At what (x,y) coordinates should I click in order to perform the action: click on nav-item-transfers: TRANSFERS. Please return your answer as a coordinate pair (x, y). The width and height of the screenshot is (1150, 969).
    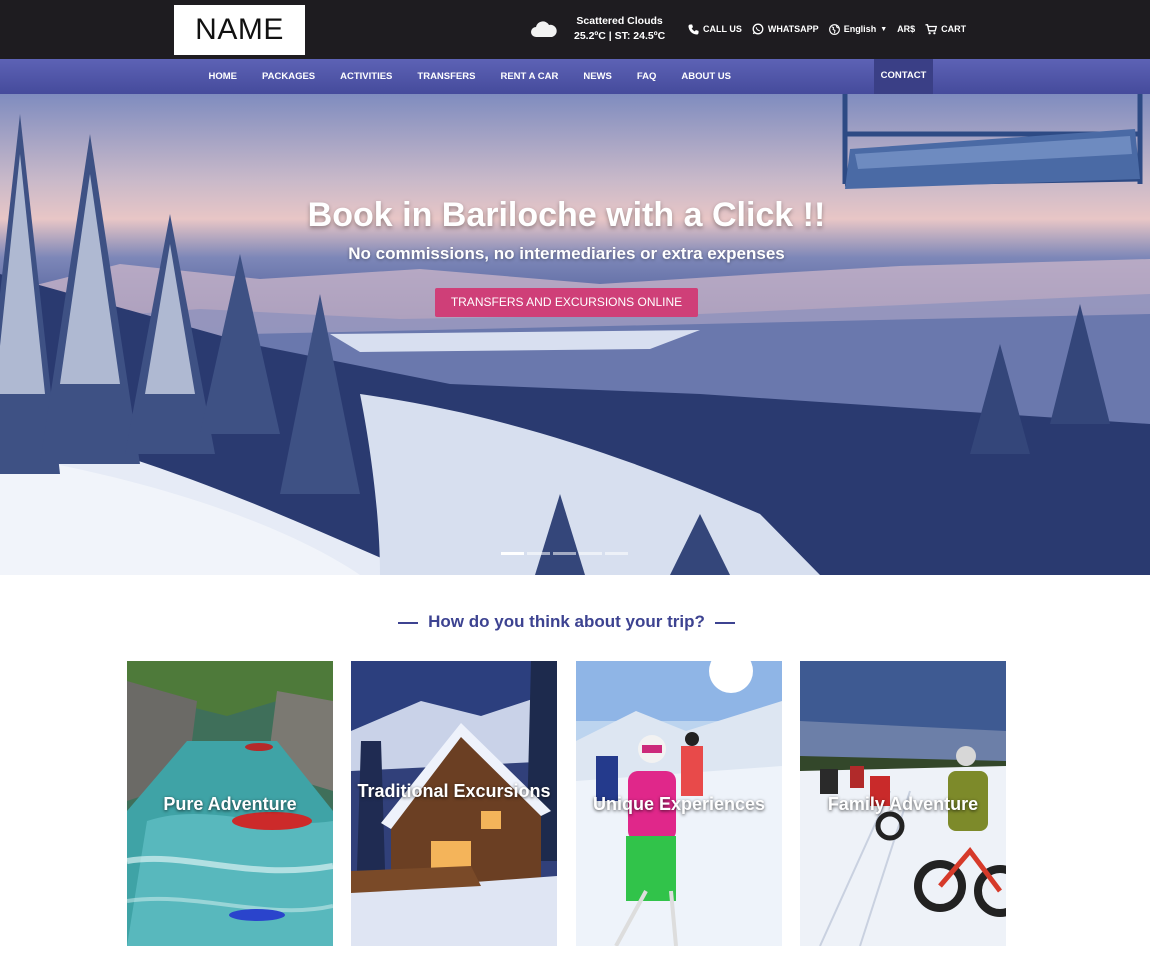
    Looking at the image, I should click on (446, 76).